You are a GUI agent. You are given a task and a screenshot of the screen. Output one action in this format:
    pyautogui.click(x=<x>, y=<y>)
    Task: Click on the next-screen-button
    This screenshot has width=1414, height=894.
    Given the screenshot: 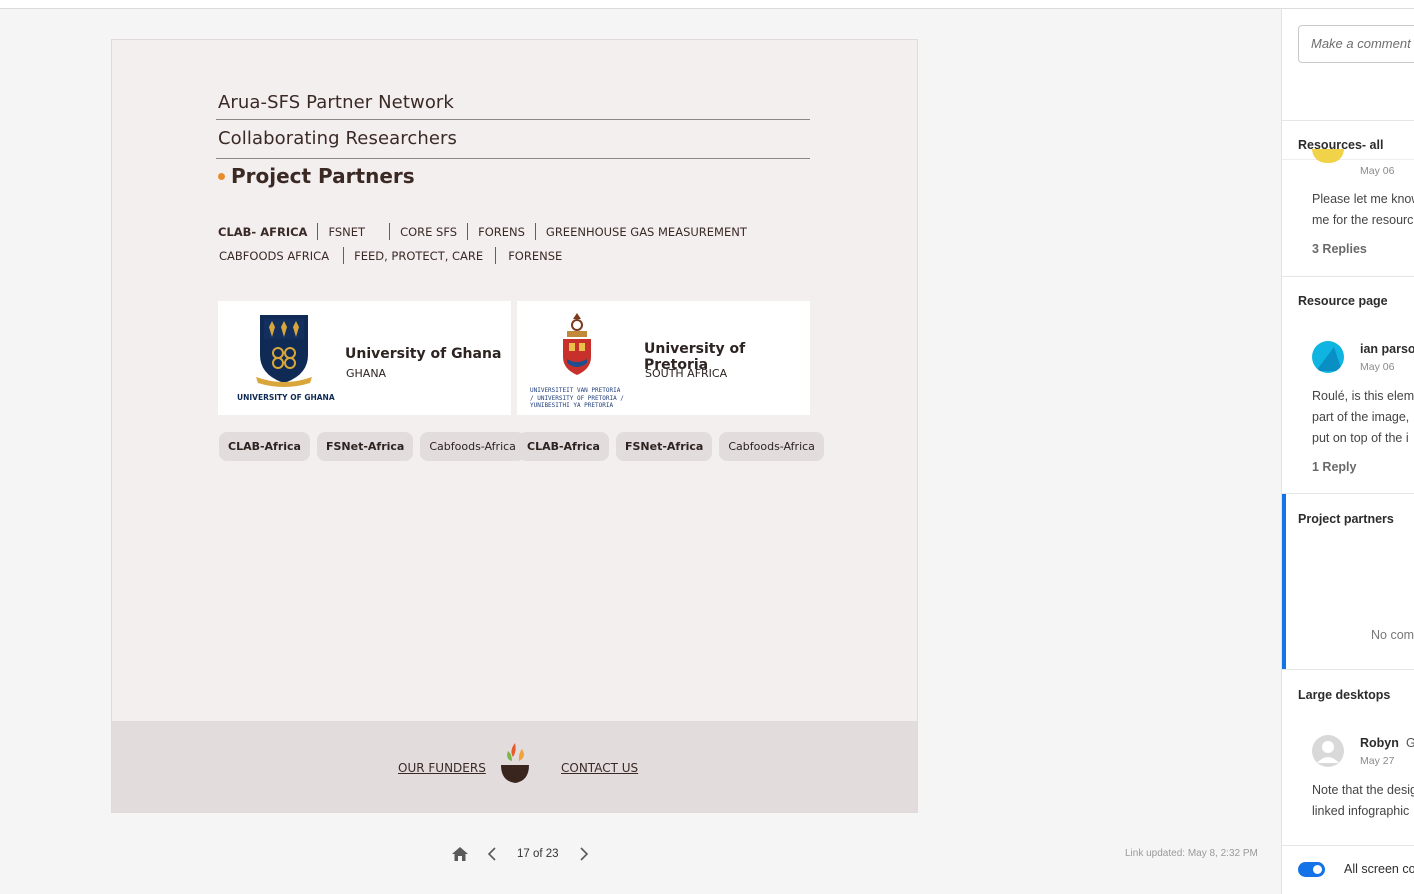 What is the action you would take?
    pyautogui.click(x=584, y=854)
    